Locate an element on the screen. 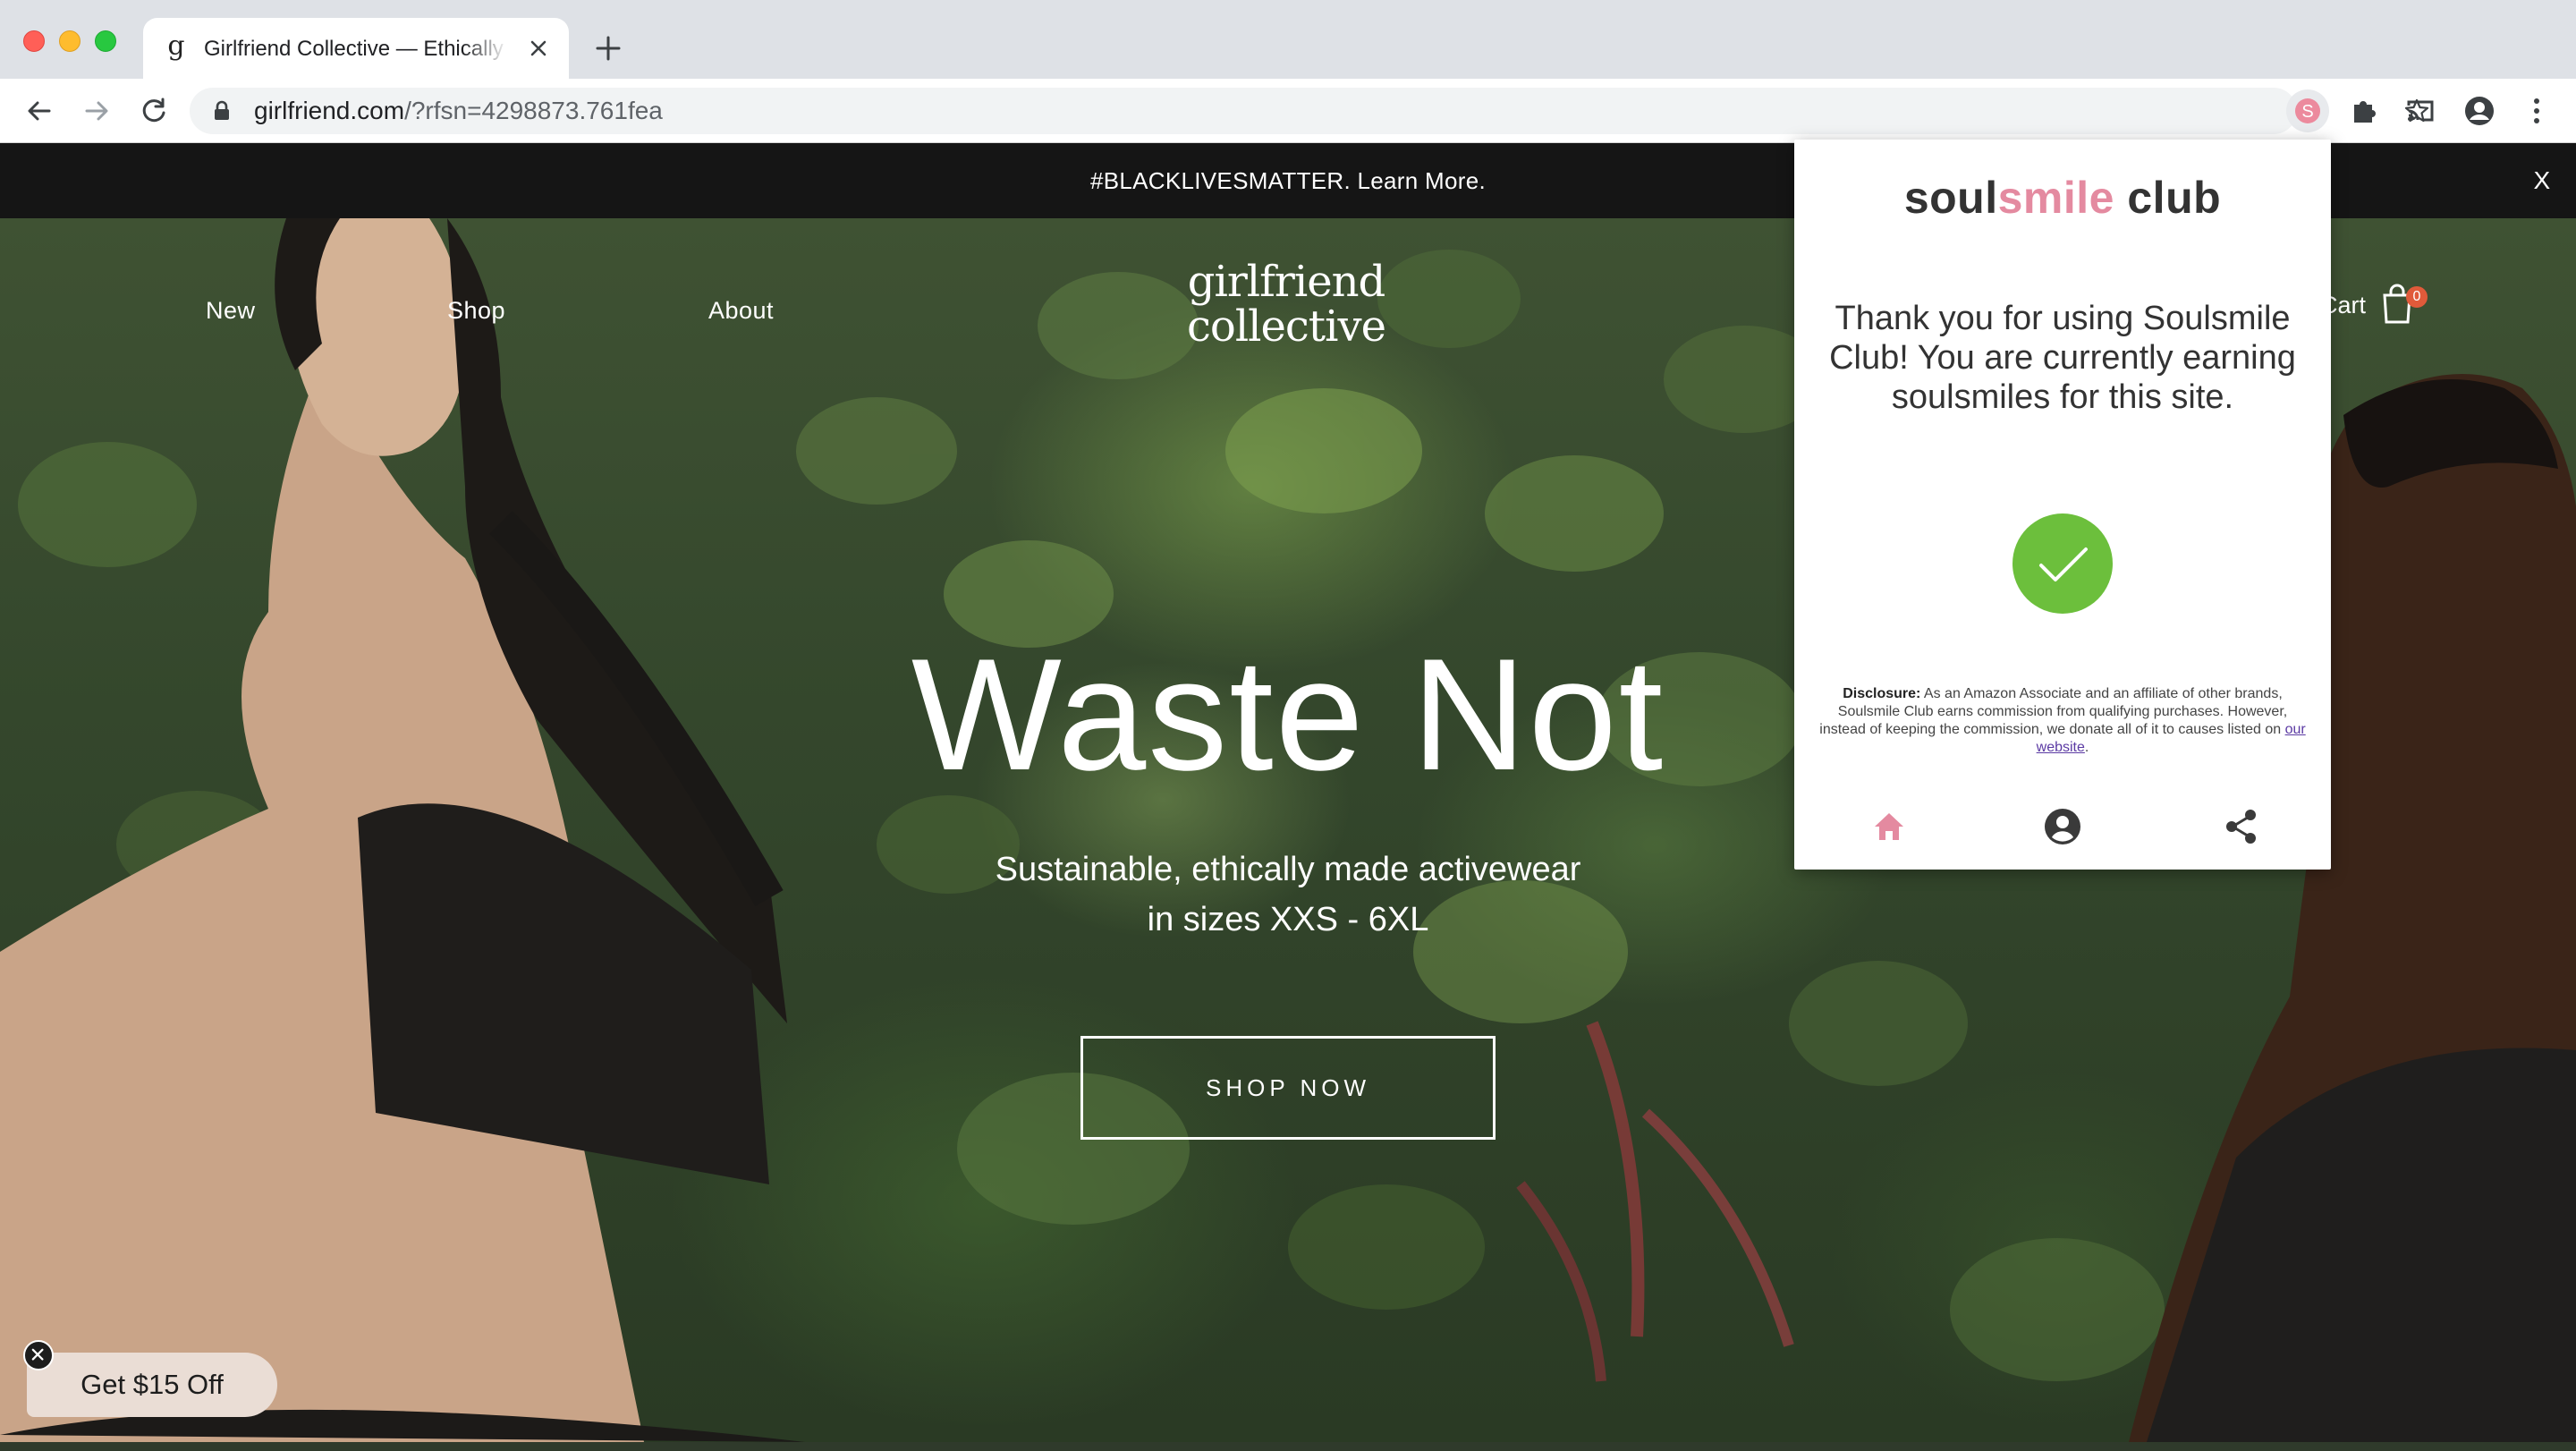  announcement-text: #BLACKLIVESMATTER. Learn More. is located at coordinates (1288, 180).